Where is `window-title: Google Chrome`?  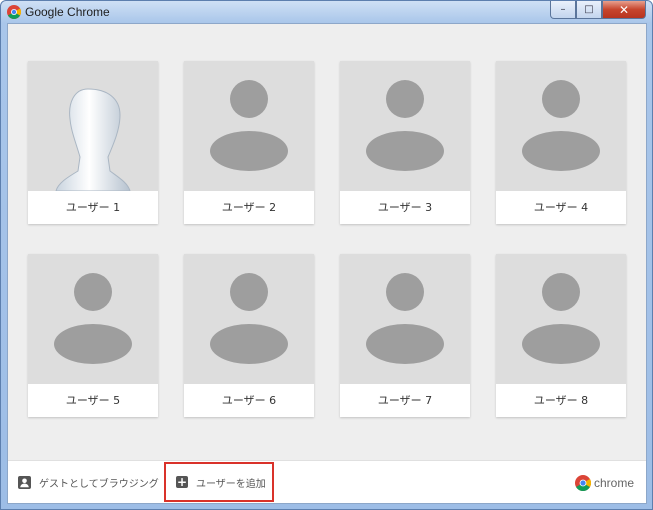
window-title: Google Chrome is located at coordinates (67, 12).